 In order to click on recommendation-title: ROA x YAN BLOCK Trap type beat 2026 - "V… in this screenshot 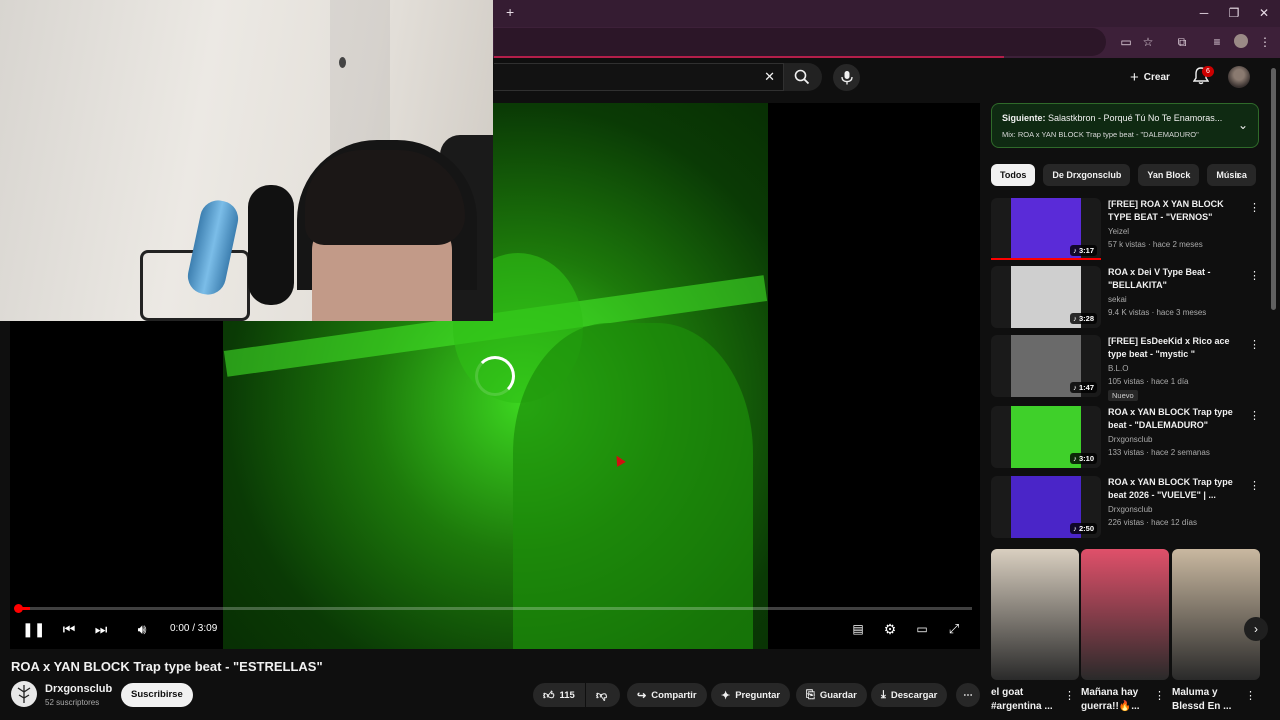, I will do `click(1178, 489)`.